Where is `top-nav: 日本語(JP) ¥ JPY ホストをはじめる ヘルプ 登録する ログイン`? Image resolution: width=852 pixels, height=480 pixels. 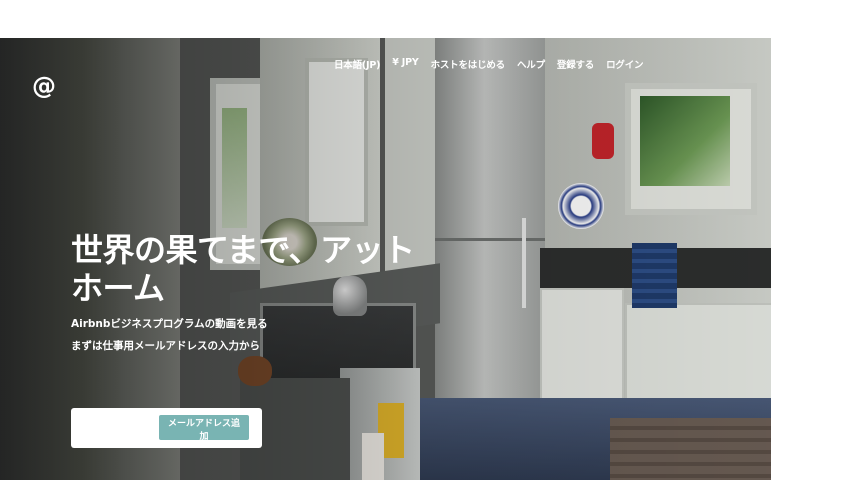 top-nav: 日本語(JP) ¥ JPY ホストをはじめる ヘルプ 登録する ログイン is located at coordinates (488, 64).